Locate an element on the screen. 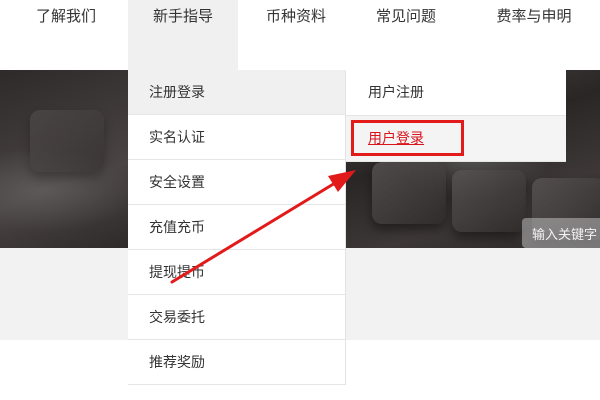 The image size is (600, 400). annotation-highlight-box is located at coordinates (407, 138).